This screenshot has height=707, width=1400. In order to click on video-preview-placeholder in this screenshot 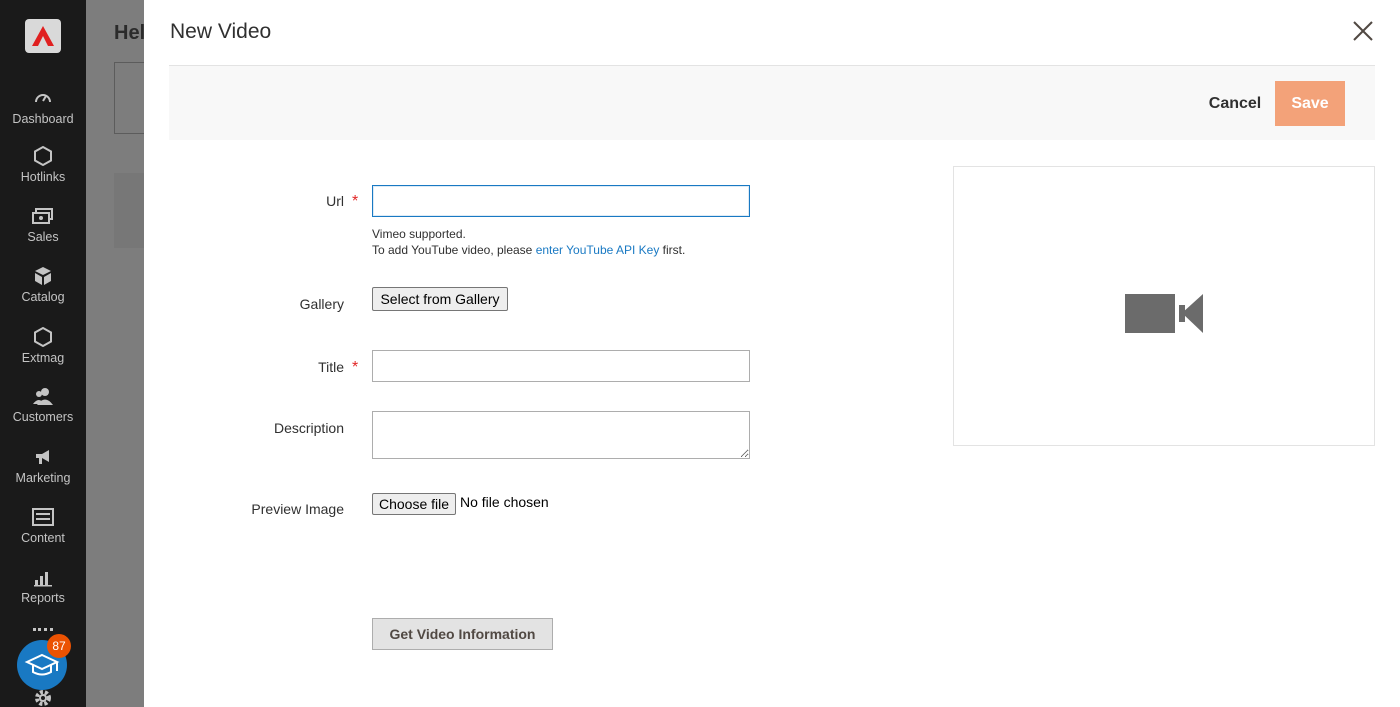, I will do `click(1164, 306)`.